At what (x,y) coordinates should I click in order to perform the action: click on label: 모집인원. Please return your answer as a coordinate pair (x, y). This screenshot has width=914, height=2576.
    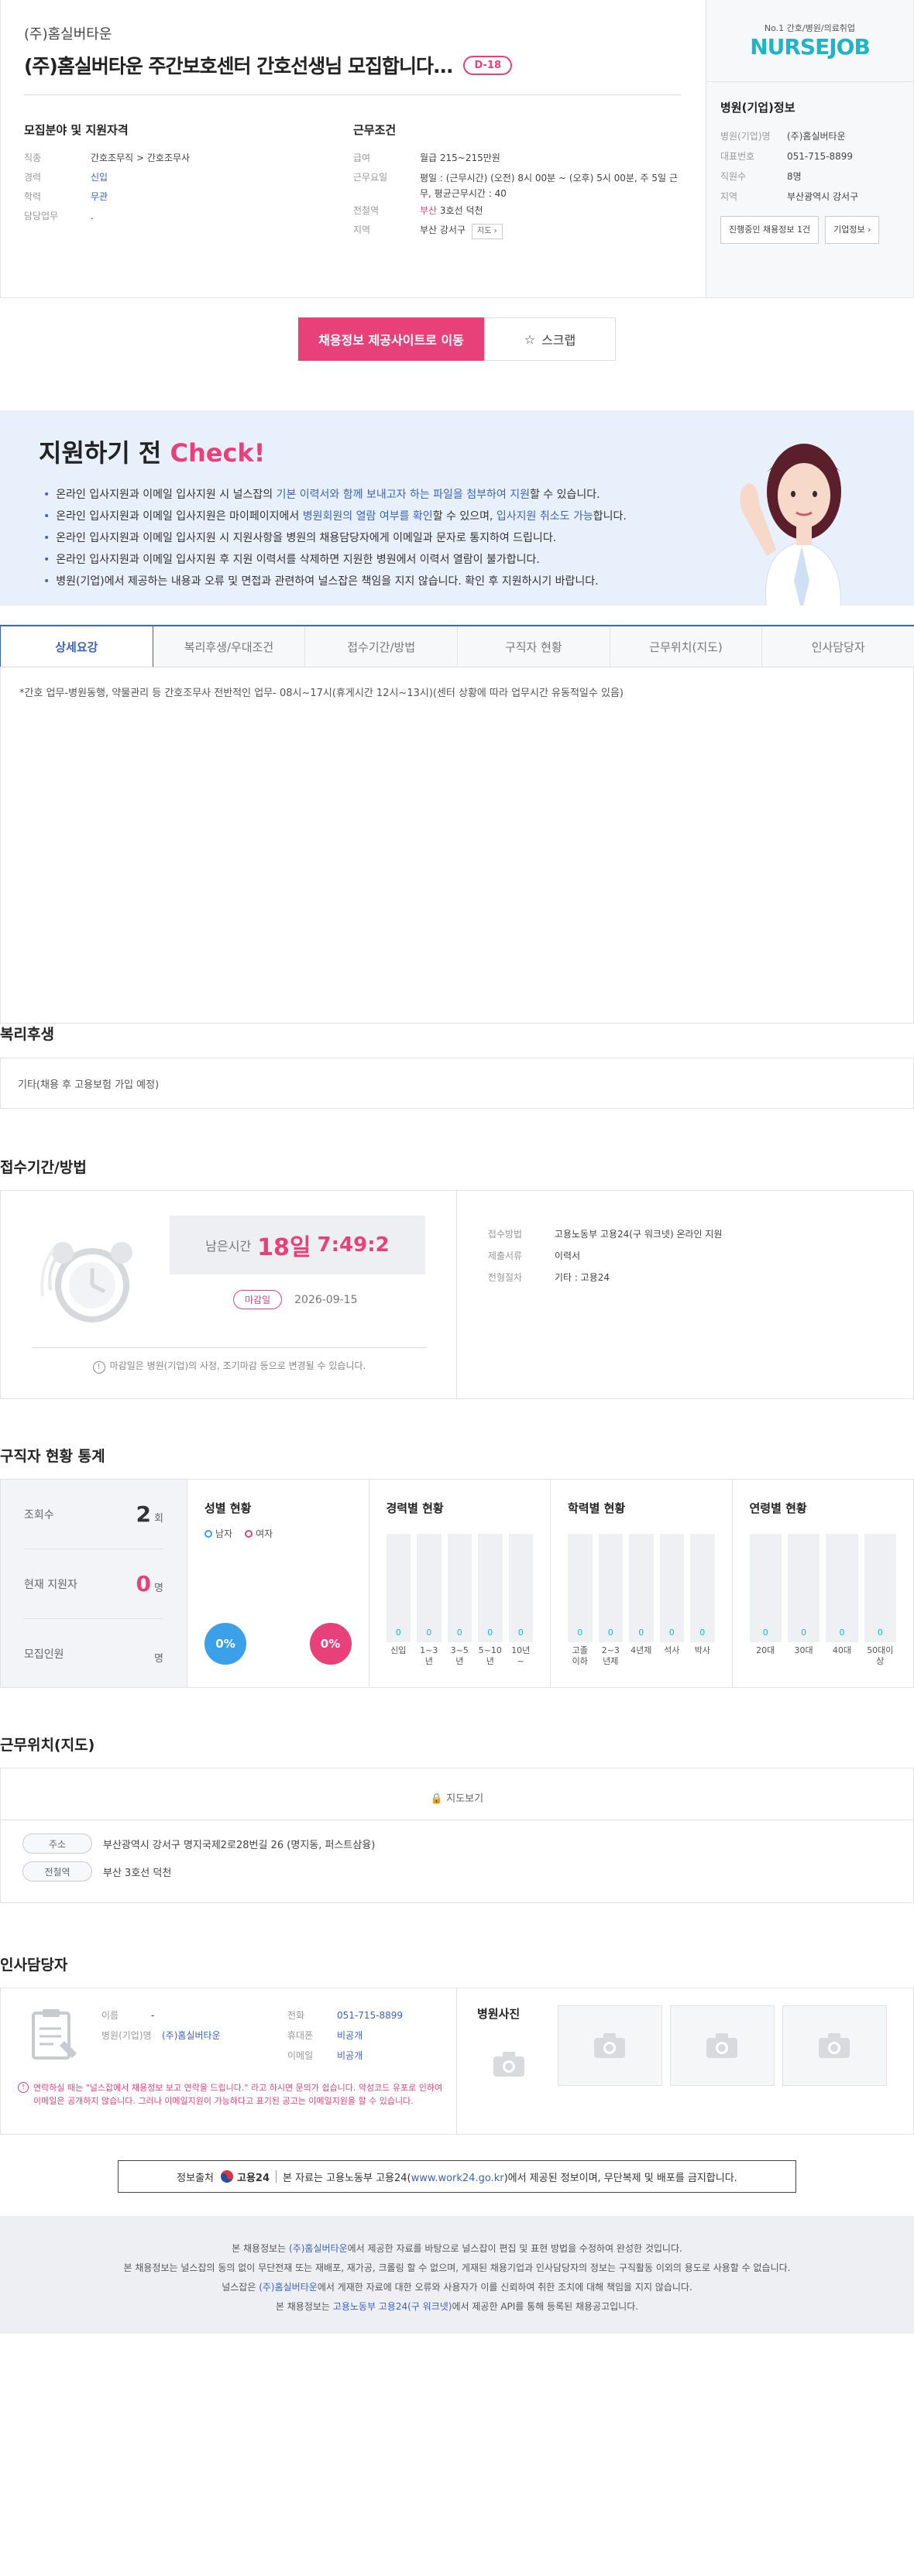
    Looking at the image, I should click on (44, 1654).